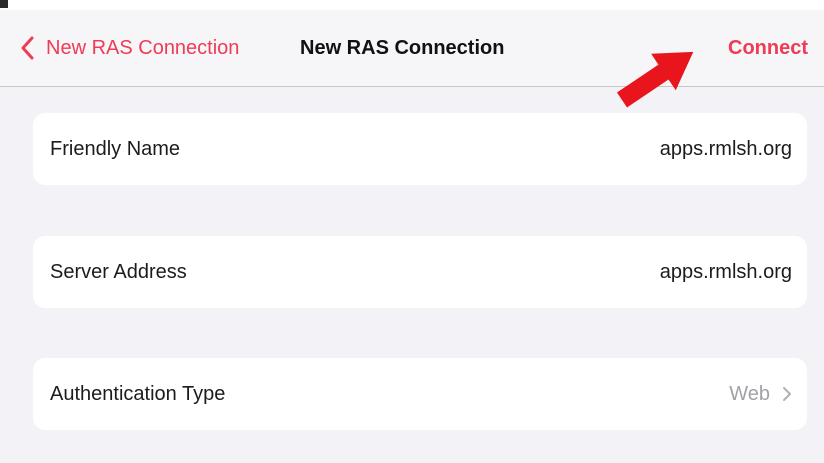 The width and height of the screenshot is (824, 463). What do you see at coordinates (787, 394) in the screenshot?
I see `chevron-right-icon` at bounding box center [787, 394].